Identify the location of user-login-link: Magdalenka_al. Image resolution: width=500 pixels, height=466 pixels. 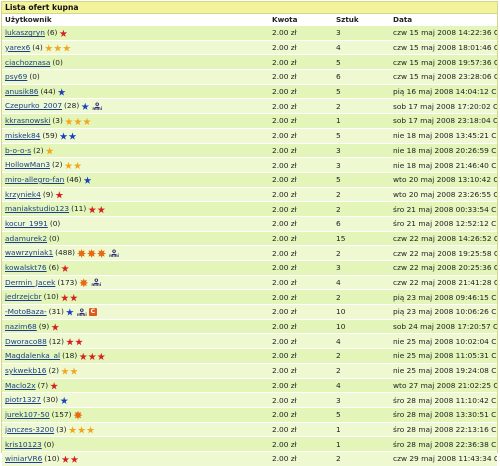
(32, 355).